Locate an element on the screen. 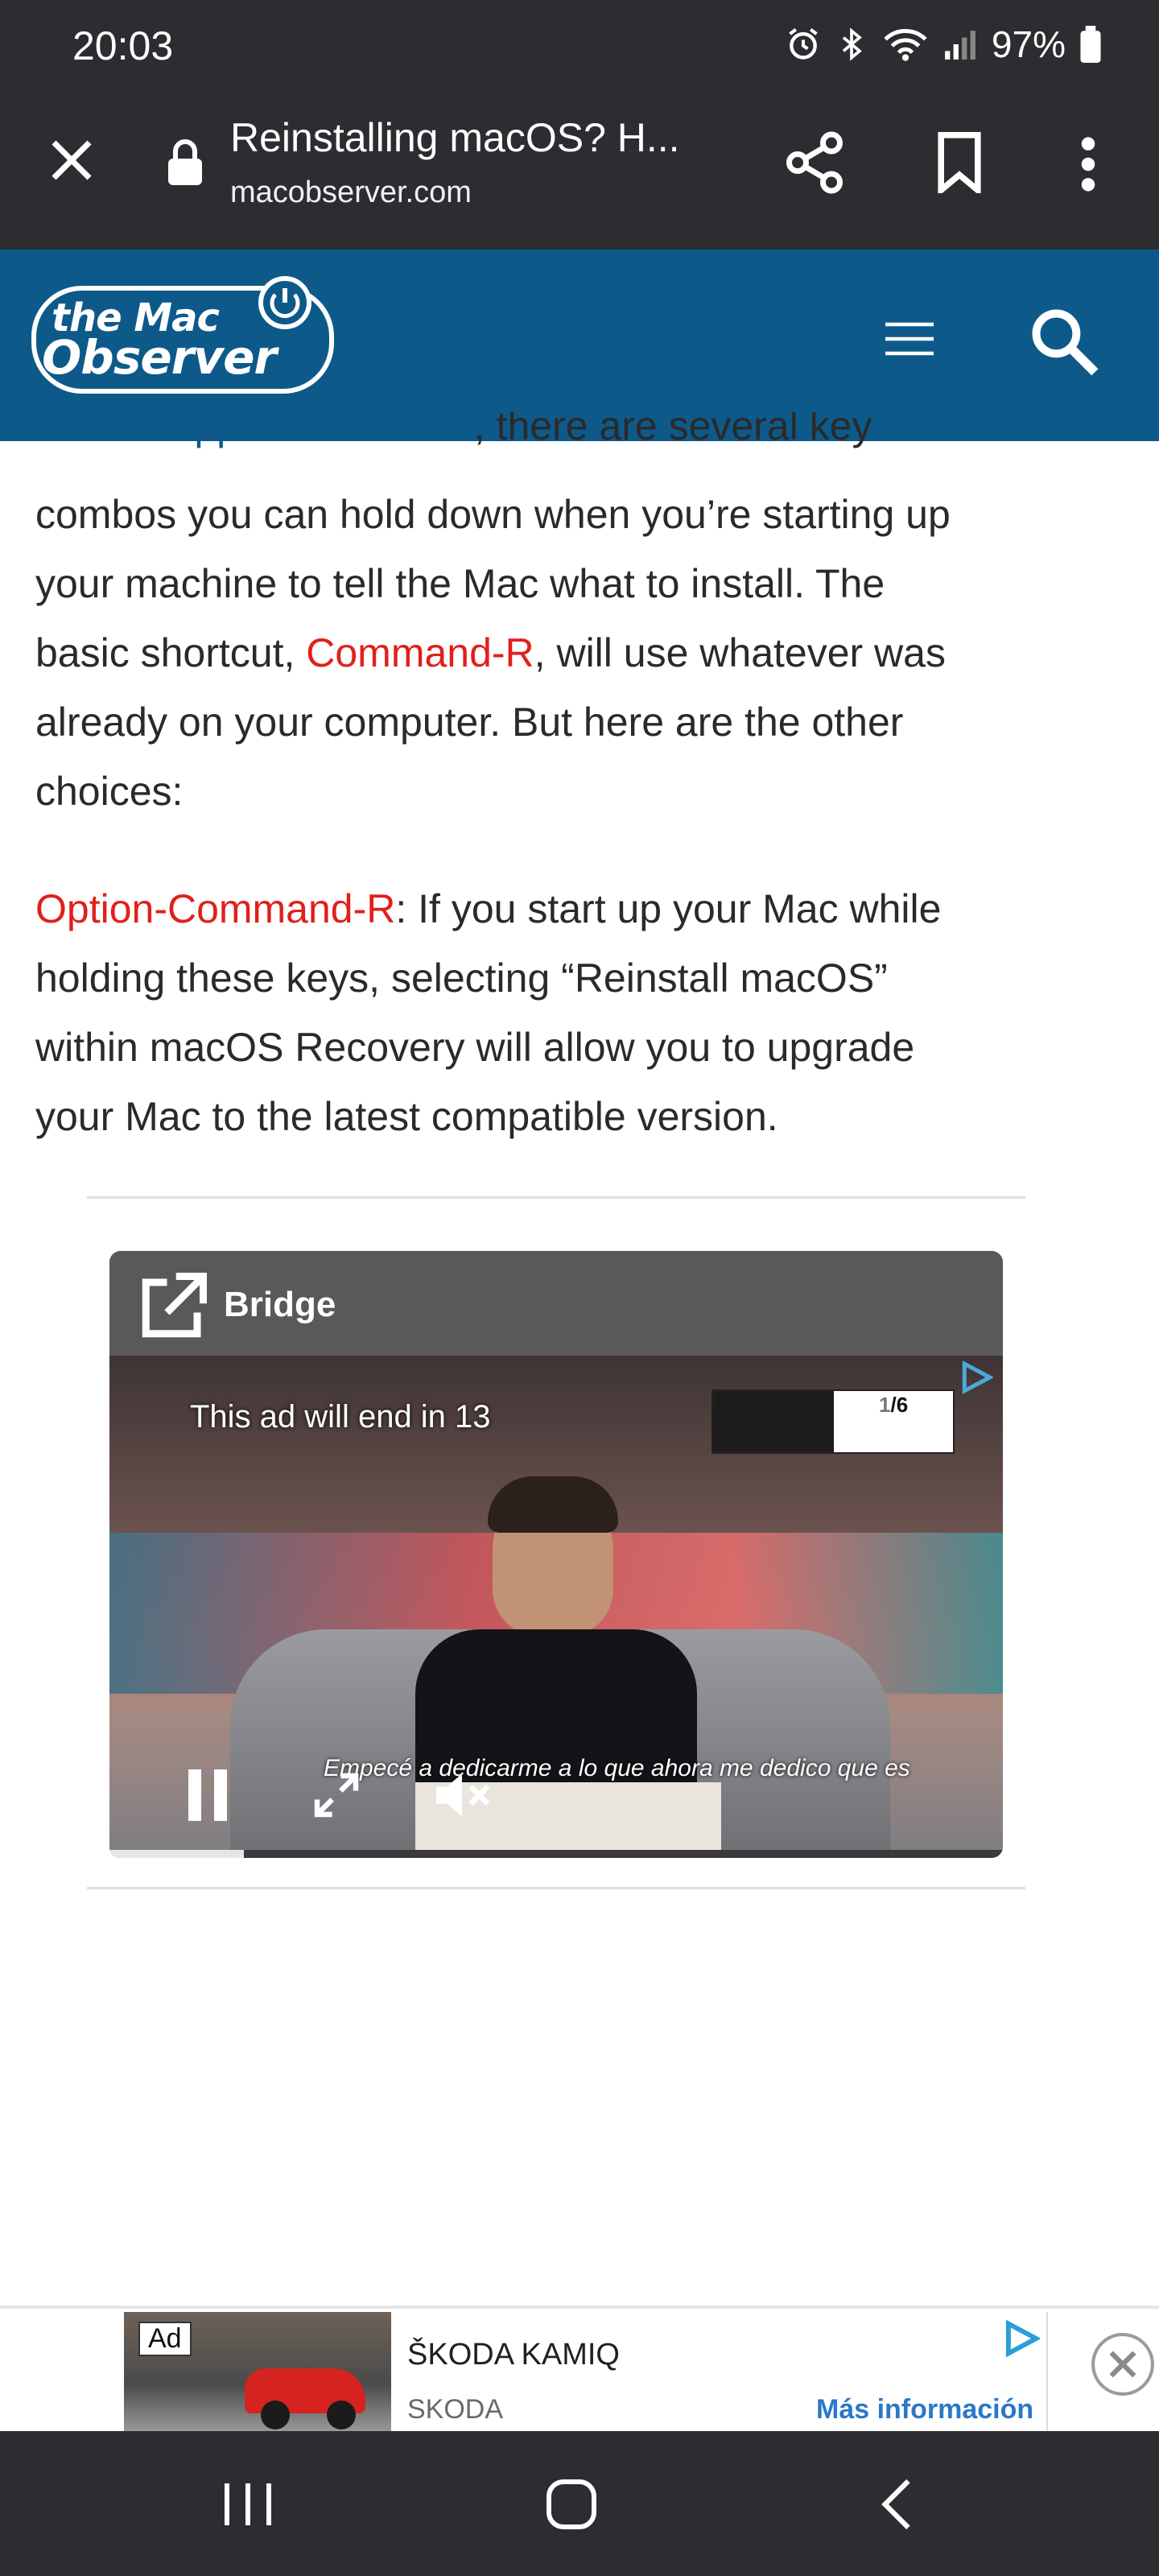 The image size is (1159, 2576). external-link-icon is located at coordinates (174, 1305).